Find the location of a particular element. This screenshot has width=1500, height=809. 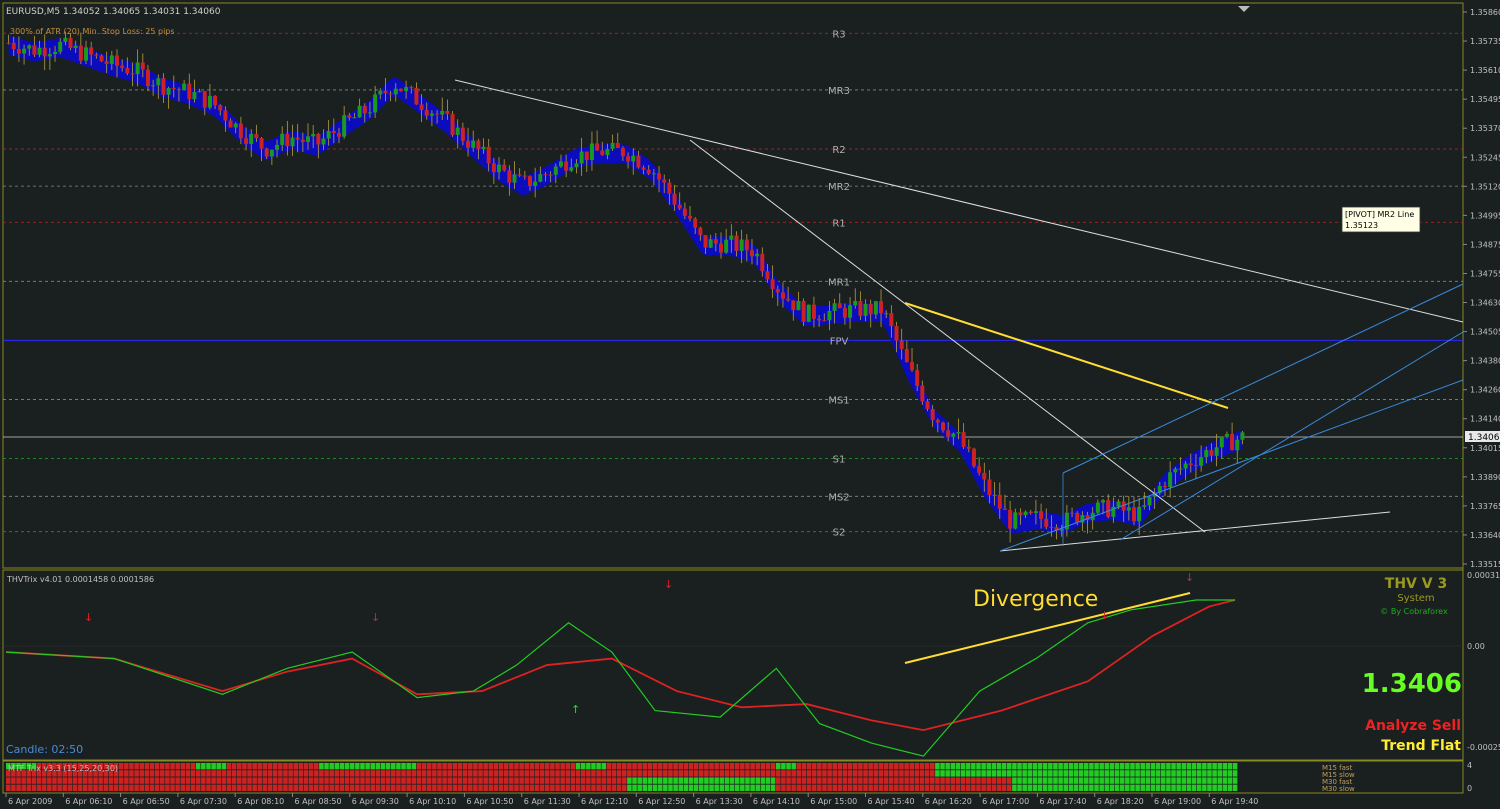

time-tick-label: 6 Apr 19:00 is located at coordinates (1177, 801).